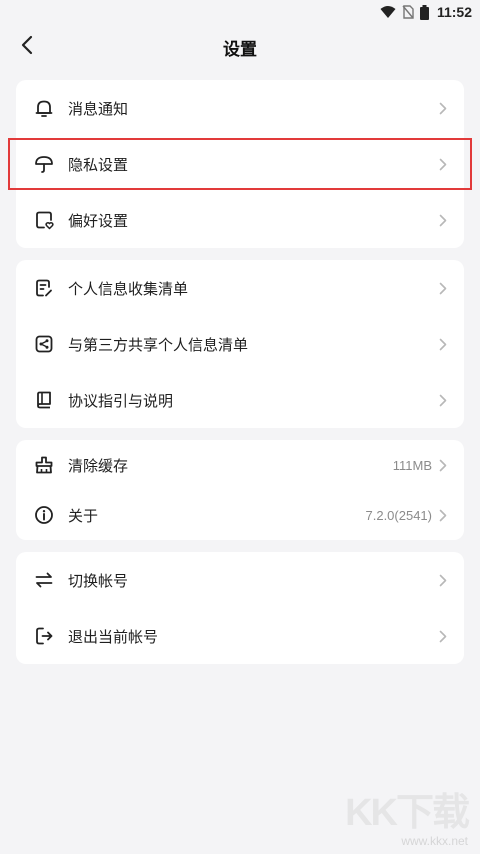 The width and height of the screenshot is (480, 854). What do you see at coordinates (240, 400) in the screenshot?
I see `menu-item-agreements: 协议指引与说明` at bounding box center [240, 400].